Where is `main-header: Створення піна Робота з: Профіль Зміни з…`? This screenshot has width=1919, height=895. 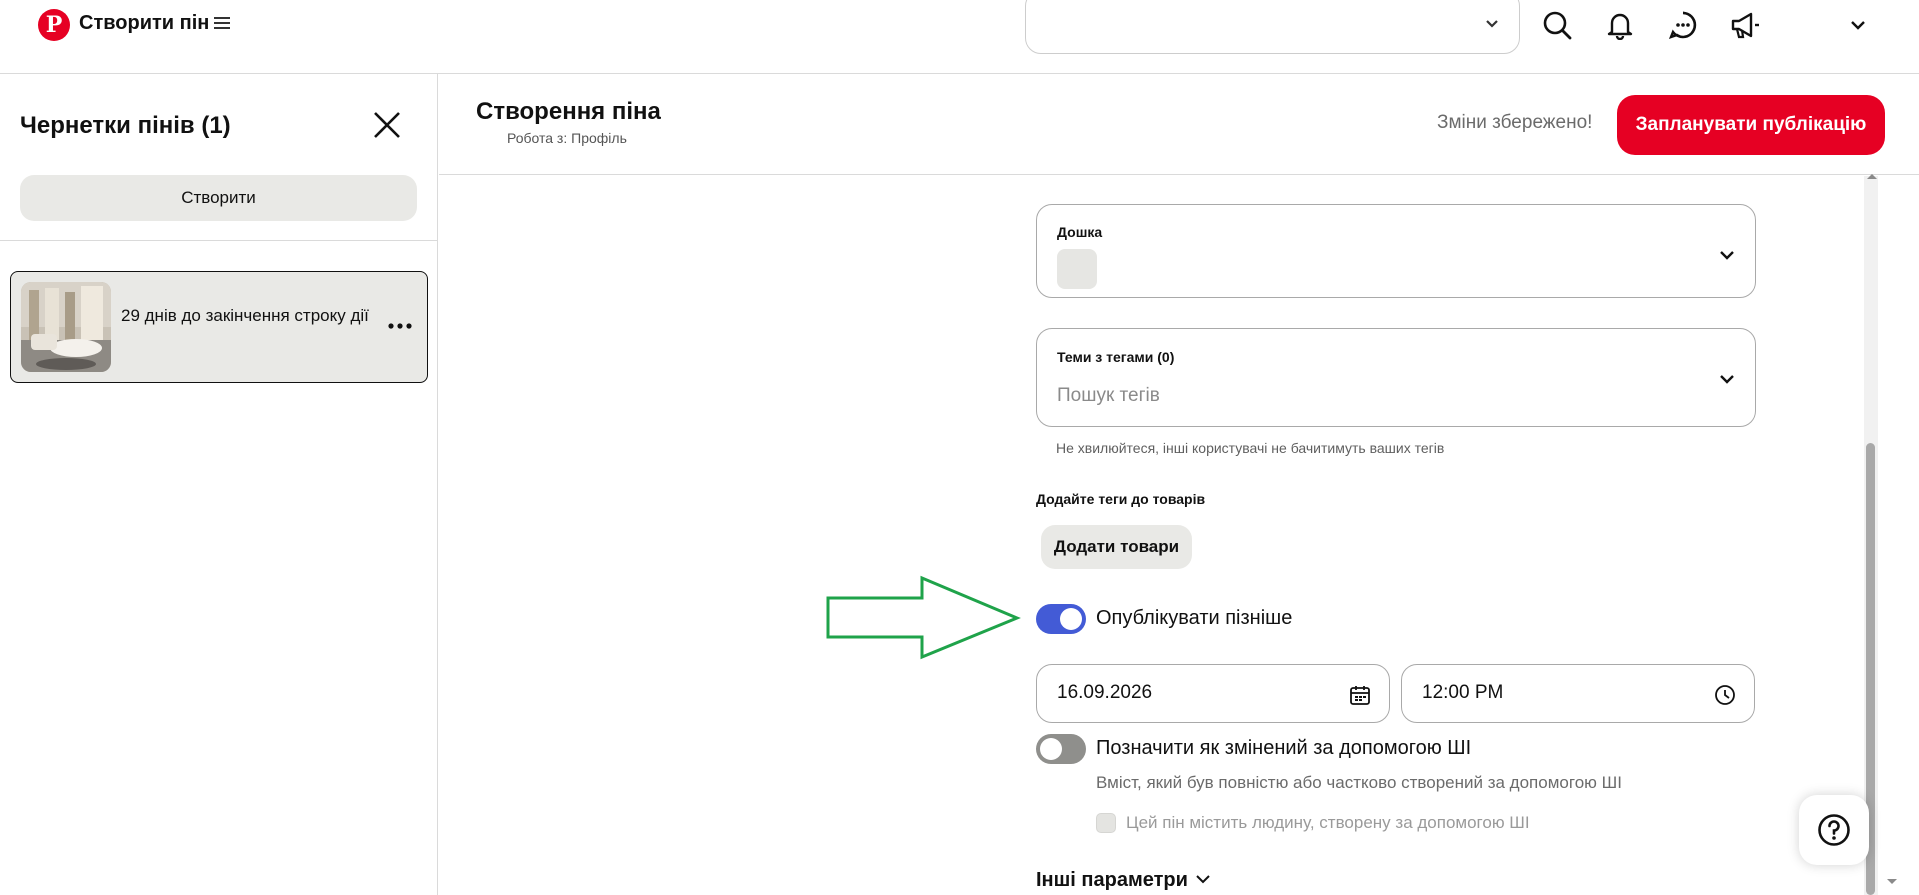
main-header: Створення піна Робота з: Профіль Зміни з… is located at coordinates (1179, 124).